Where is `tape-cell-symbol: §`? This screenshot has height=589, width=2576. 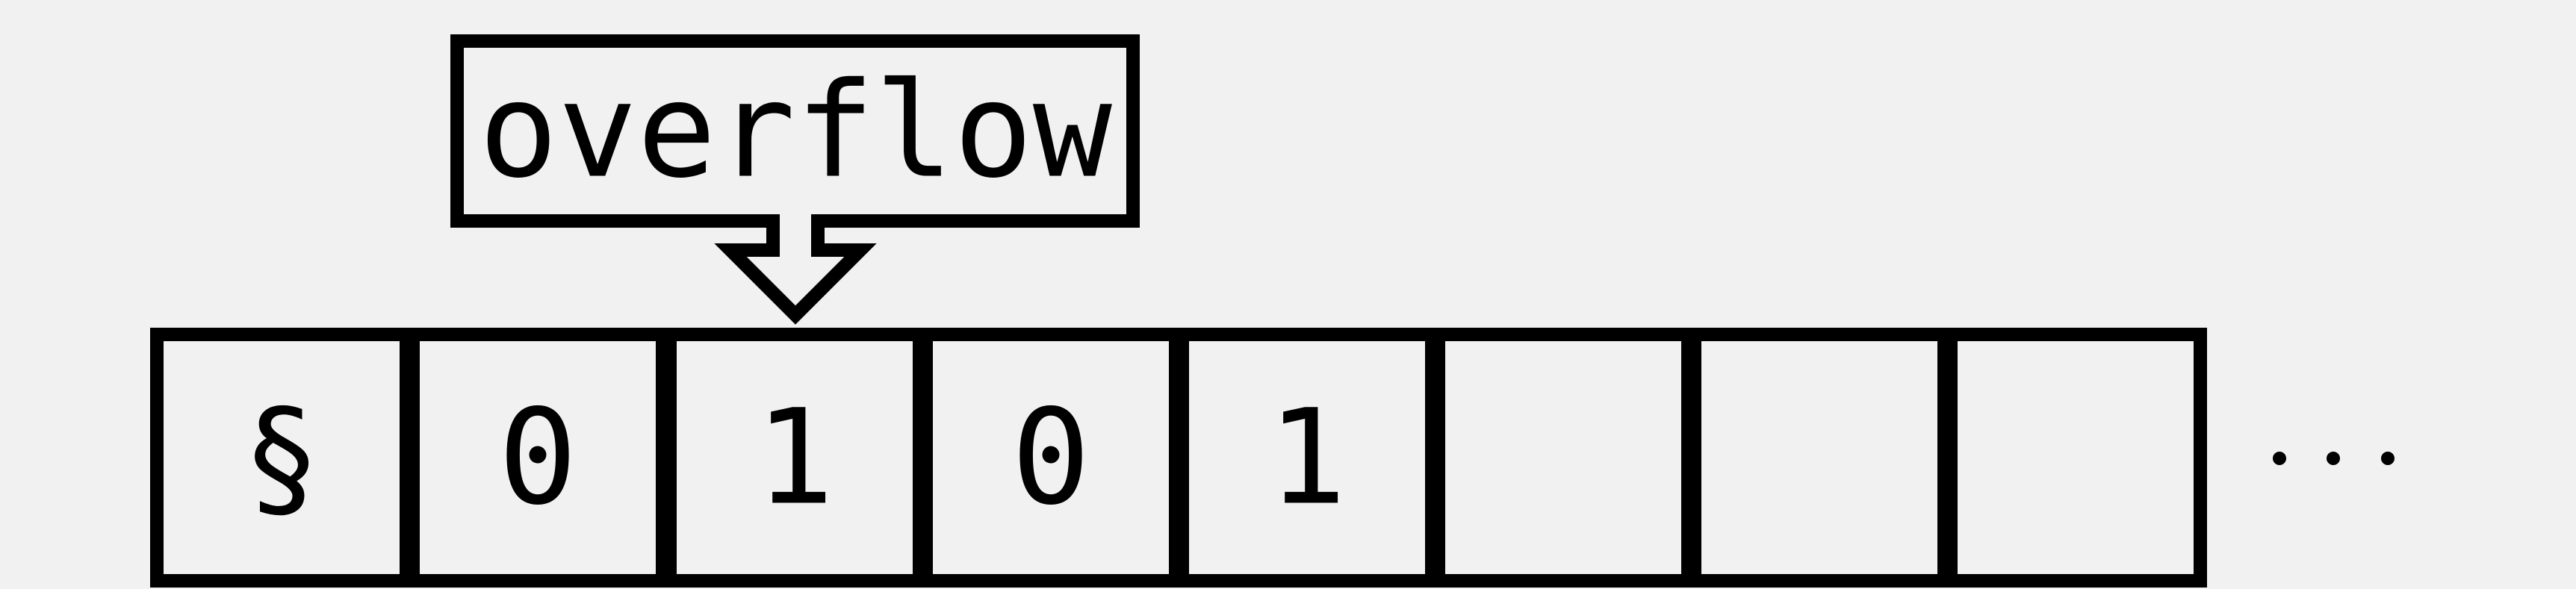 tape-cell-symbol: § is located at coordinates (282, 458).